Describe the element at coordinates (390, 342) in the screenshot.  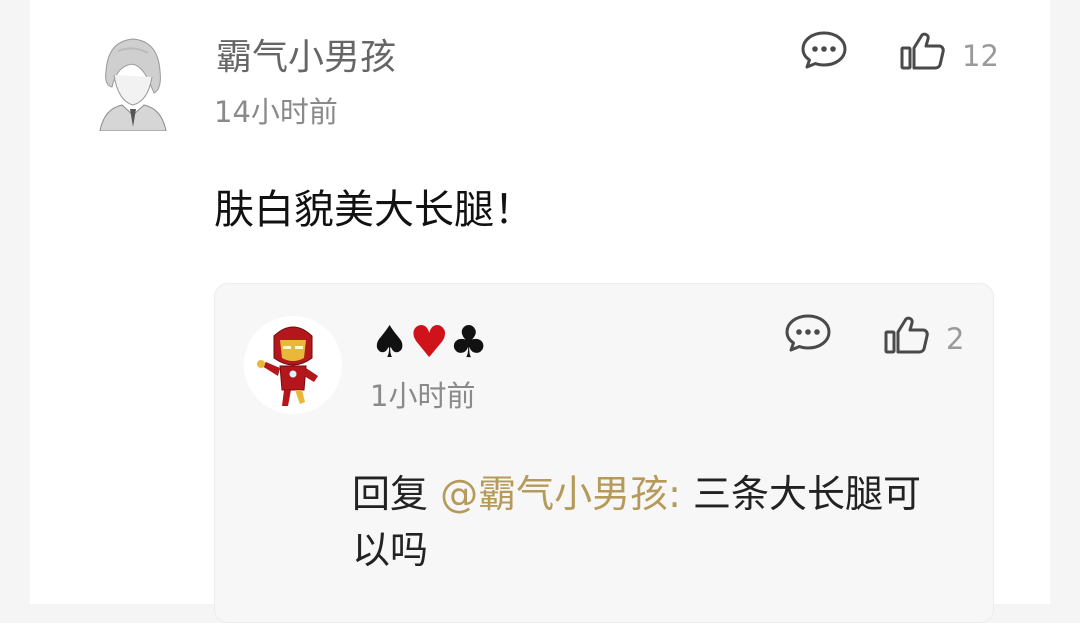
I see `spade-suit: ♠` at that location.